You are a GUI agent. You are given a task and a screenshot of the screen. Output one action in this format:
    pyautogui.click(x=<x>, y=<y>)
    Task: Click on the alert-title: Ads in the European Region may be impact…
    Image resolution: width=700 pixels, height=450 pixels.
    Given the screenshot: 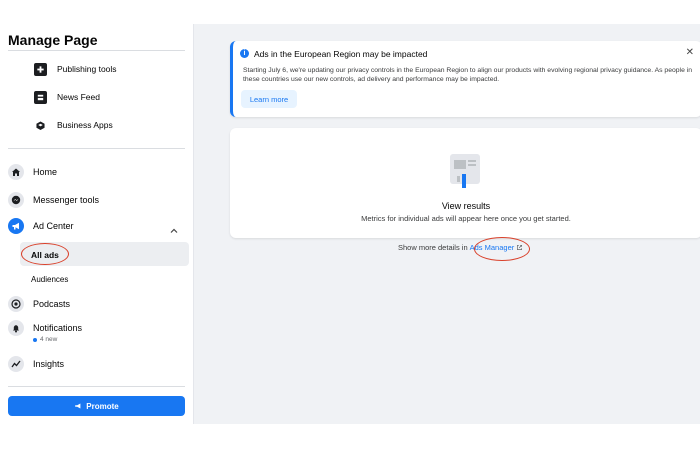 What is the action you would take?
    pyautogui.click(x=341, y=54)
    